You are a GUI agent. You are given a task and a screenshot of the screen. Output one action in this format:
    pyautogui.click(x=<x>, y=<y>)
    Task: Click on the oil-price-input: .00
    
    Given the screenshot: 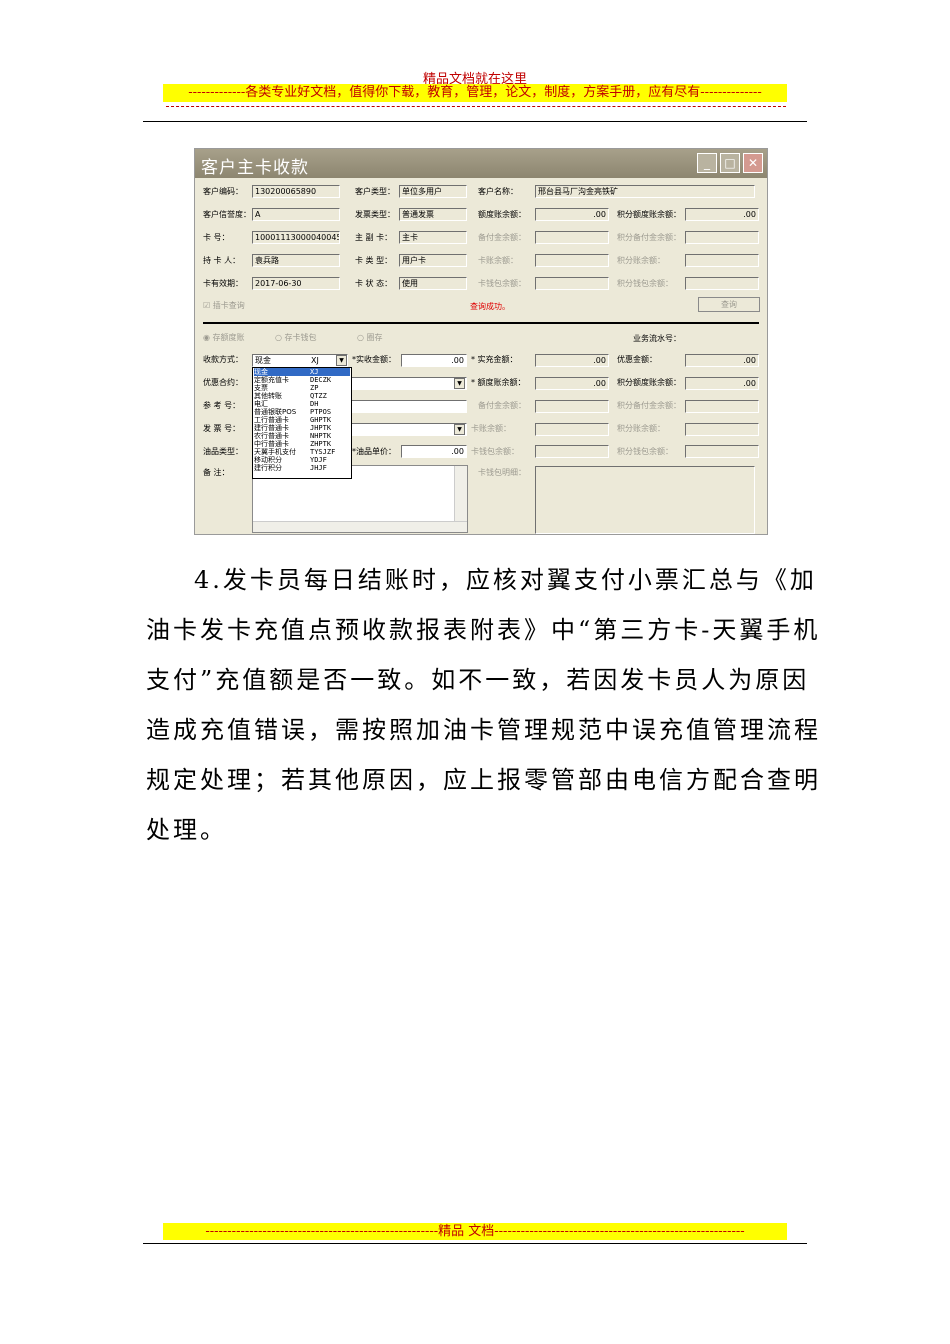 What is the action you would take?
    pyautogui.click(x=434, y=451)
    